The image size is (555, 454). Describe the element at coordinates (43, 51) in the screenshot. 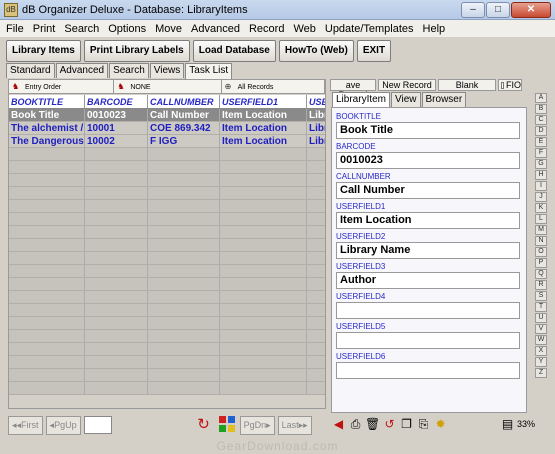

I see `library-items-button: Library Items` at that location.